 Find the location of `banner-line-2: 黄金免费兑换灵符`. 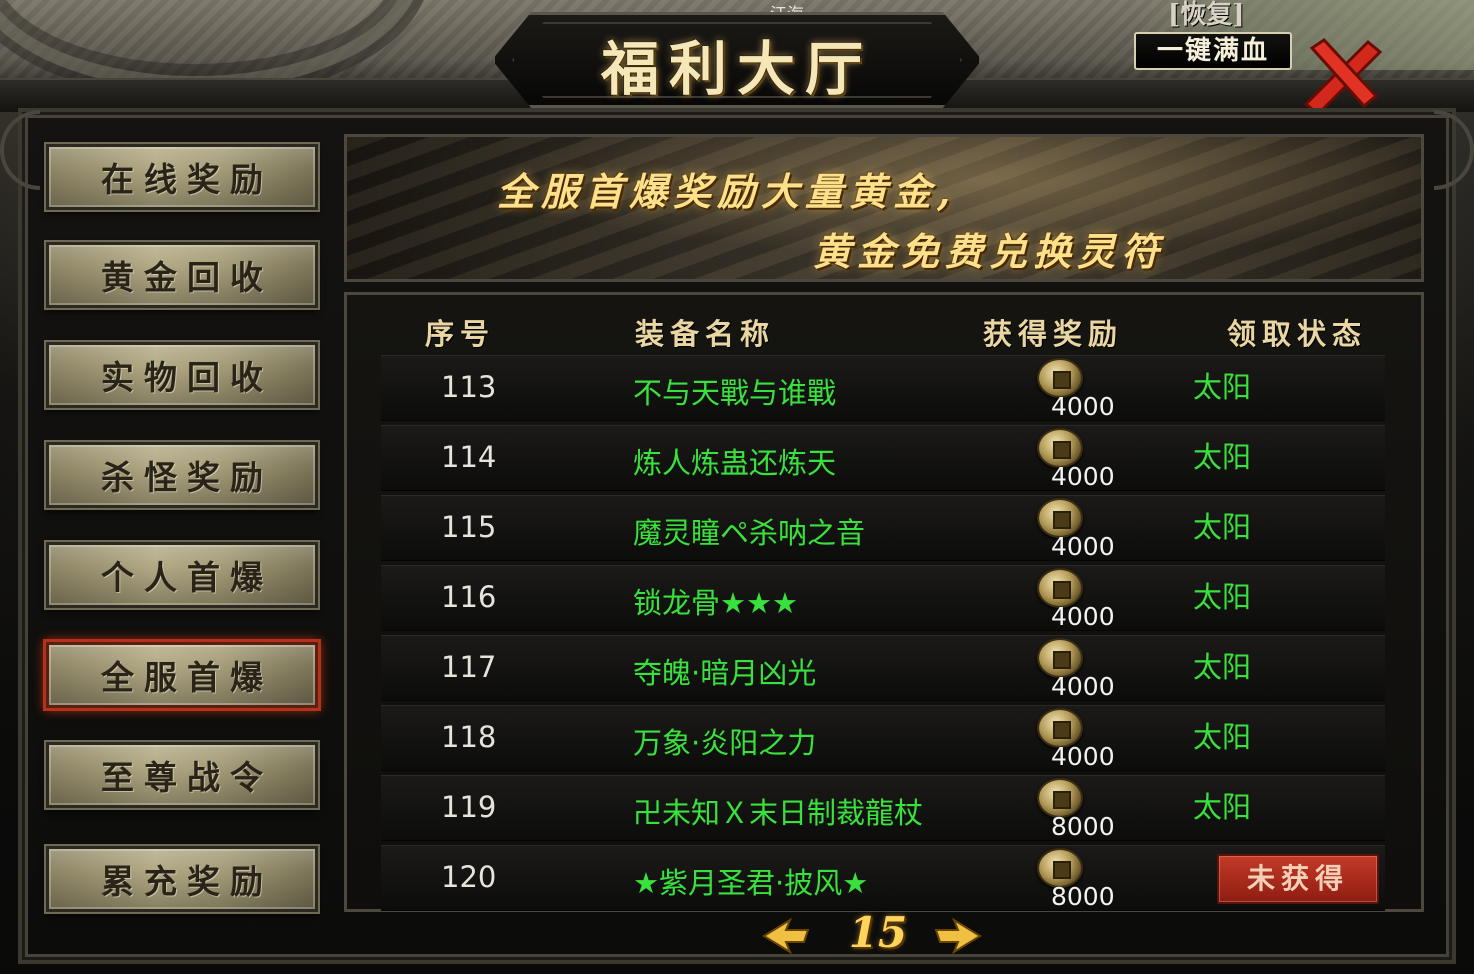

banner-line-2: 黄金免费兑换灵符 is located at coordinates (989, 251).